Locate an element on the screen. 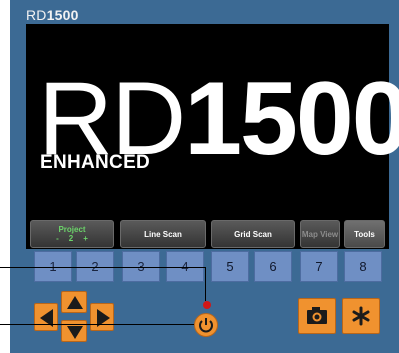  project-value-row: - 2 + is located at coordinates (72, 238).